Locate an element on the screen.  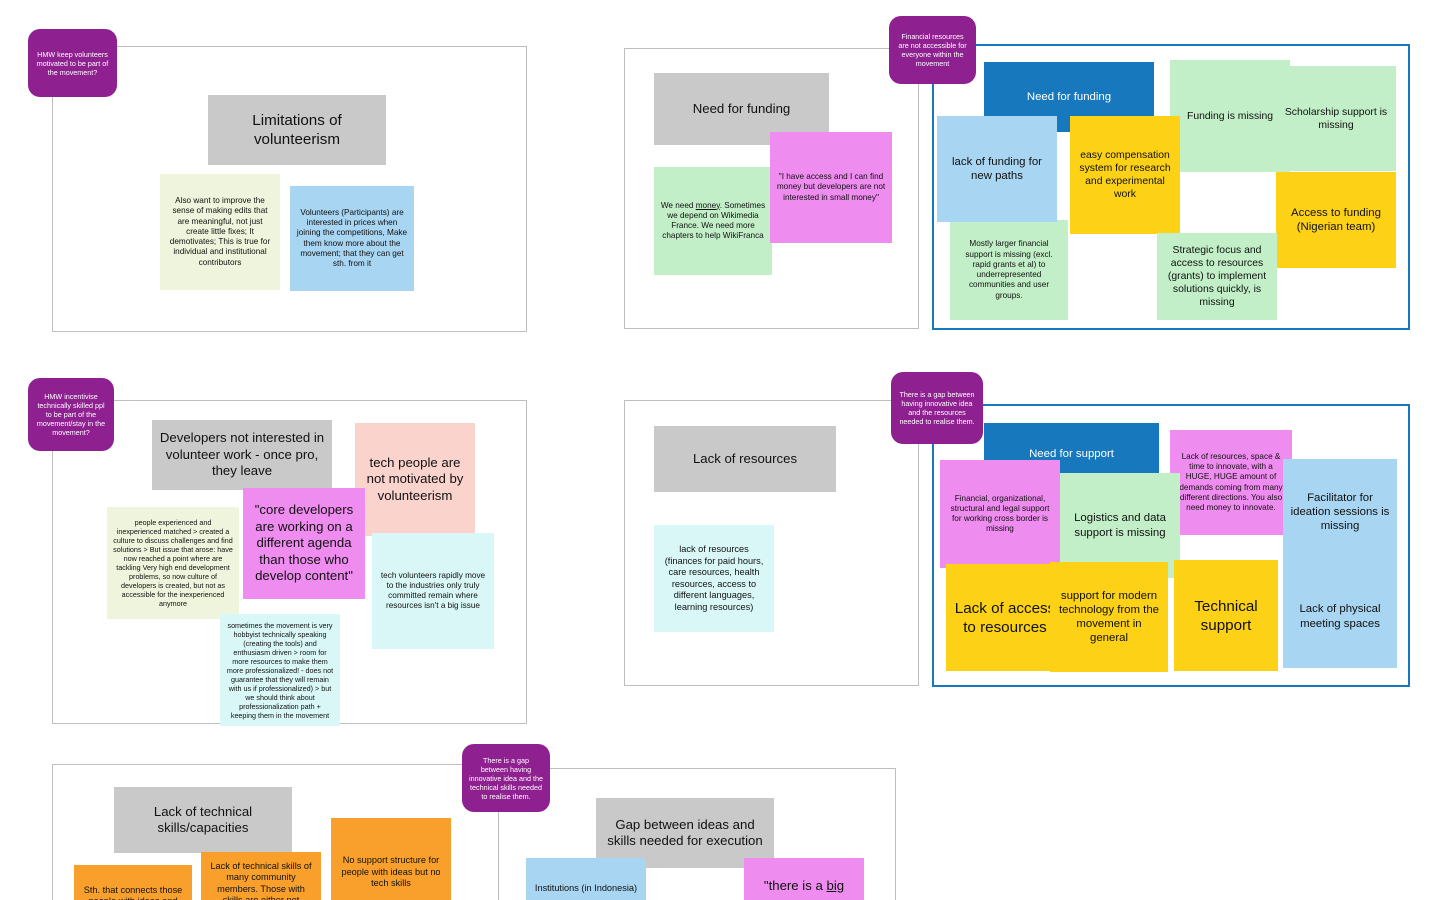
note-funding-is-missing: Funding is missing is located at coordinates (1230, 116).